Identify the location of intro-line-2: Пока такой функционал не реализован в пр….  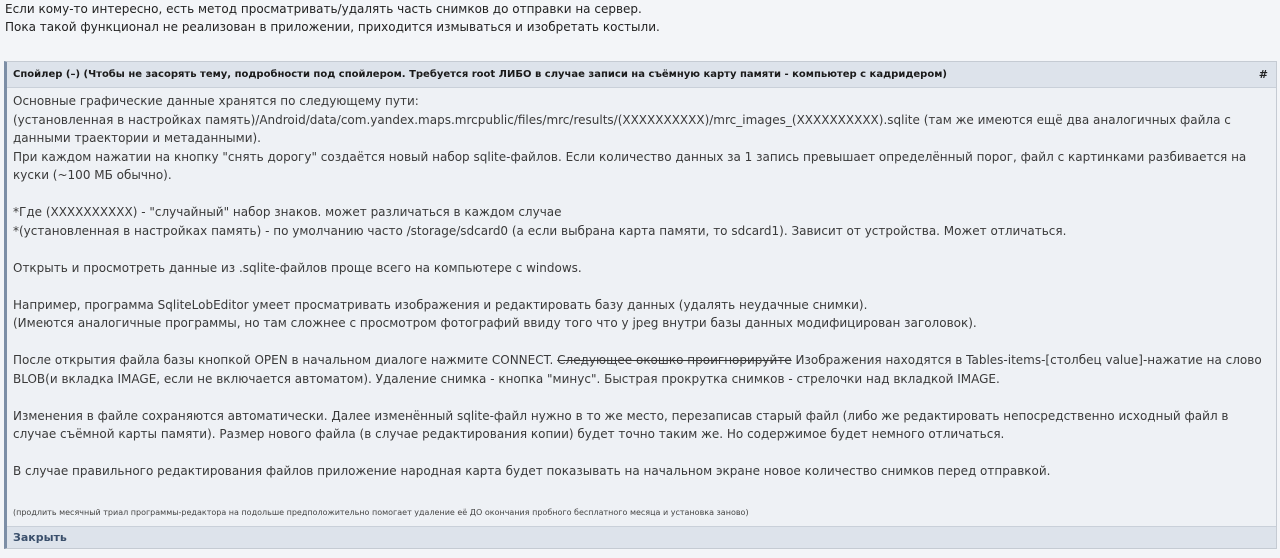
(332, 27).